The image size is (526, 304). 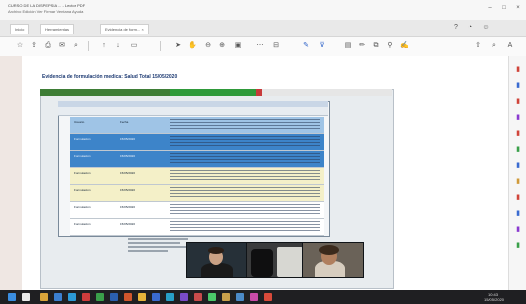 I want to click on bell-icon: ◔, so click(x=470, y=28).